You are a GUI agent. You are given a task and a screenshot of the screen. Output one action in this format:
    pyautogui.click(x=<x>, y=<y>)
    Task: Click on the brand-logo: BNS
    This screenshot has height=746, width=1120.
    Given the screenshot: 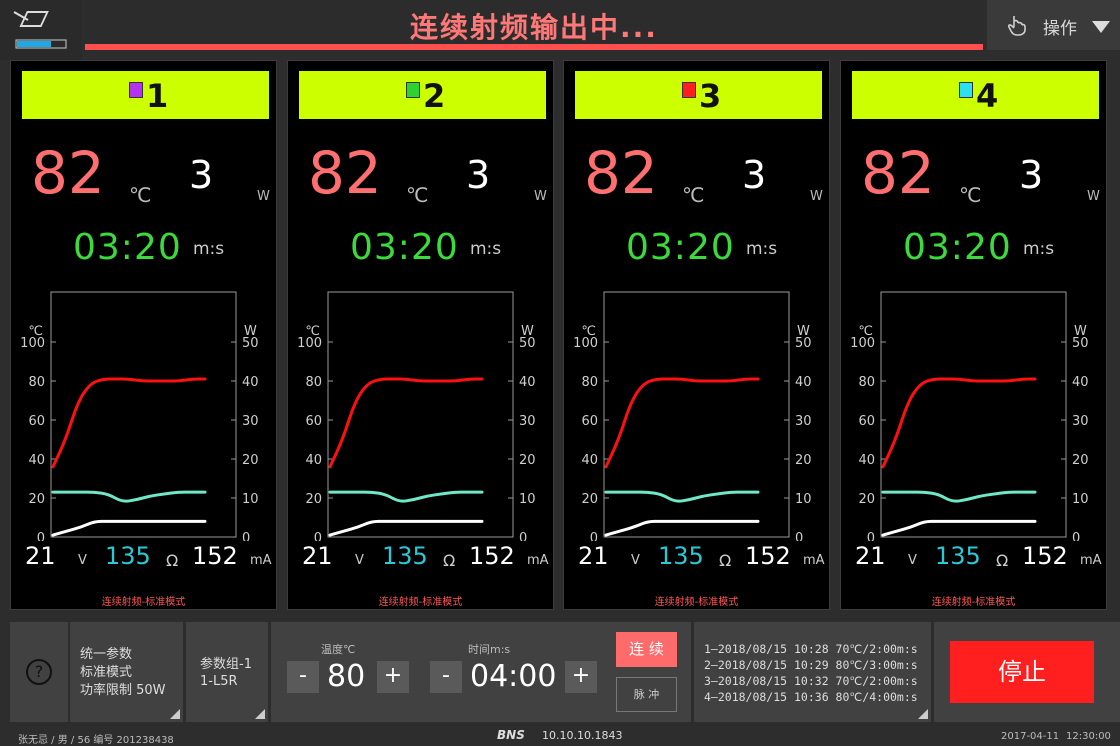 What is the action you would take?
    pyautogui.click(x=511, y=735)
    